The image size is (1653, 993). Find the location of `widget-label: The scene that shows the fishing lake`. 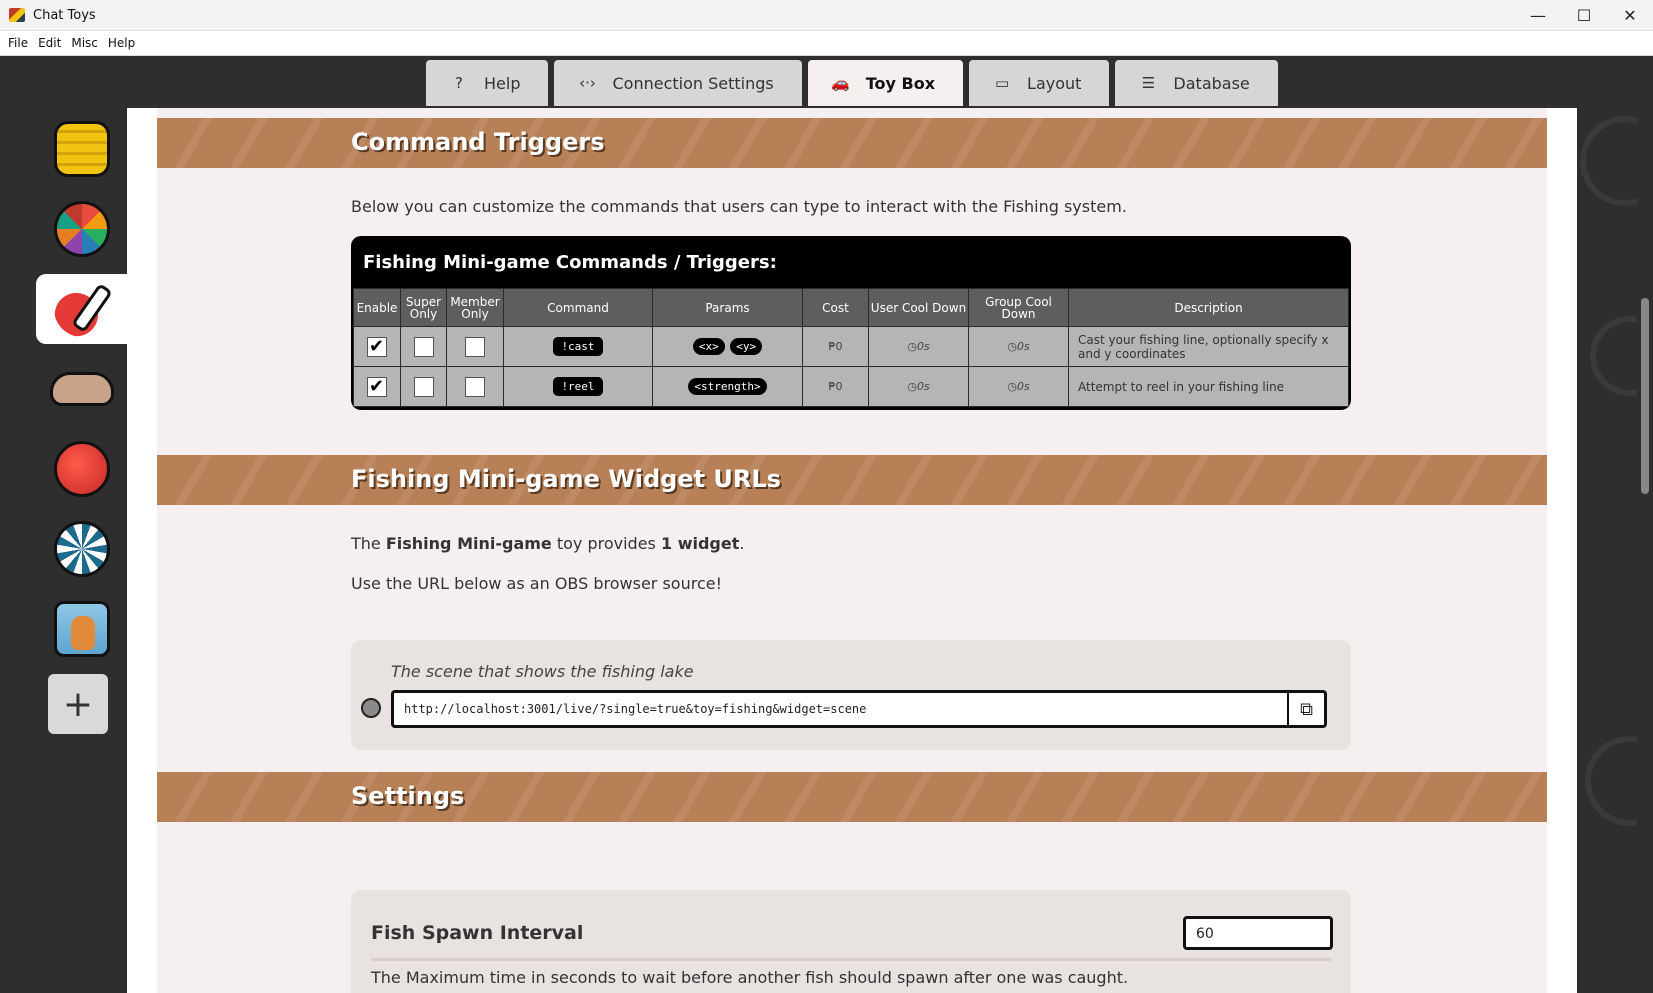

widget-label: The scene that shows the fishing lake is located at coordinates (542, 671).